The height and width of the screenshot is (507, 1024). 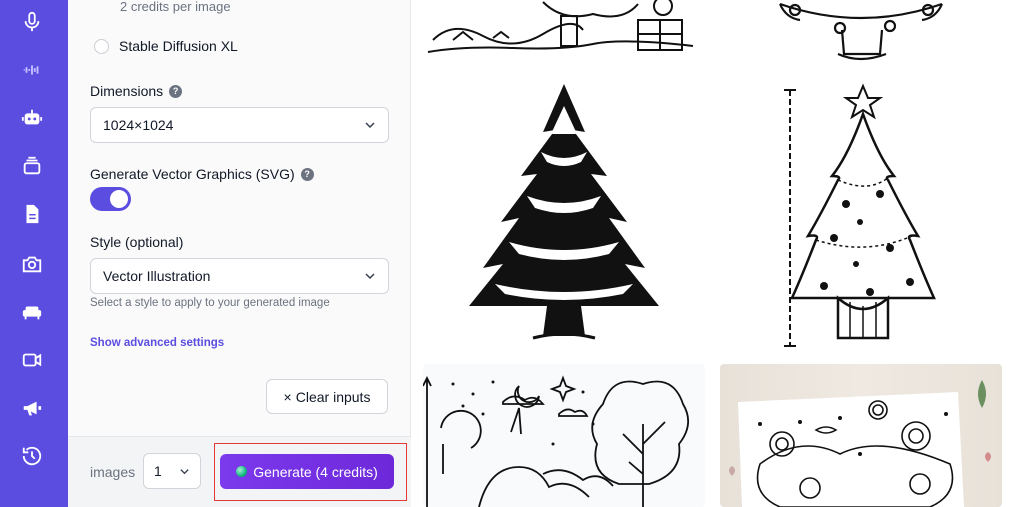 I want to click on style-value: Vector Illustration, so click(x=157, y=276).